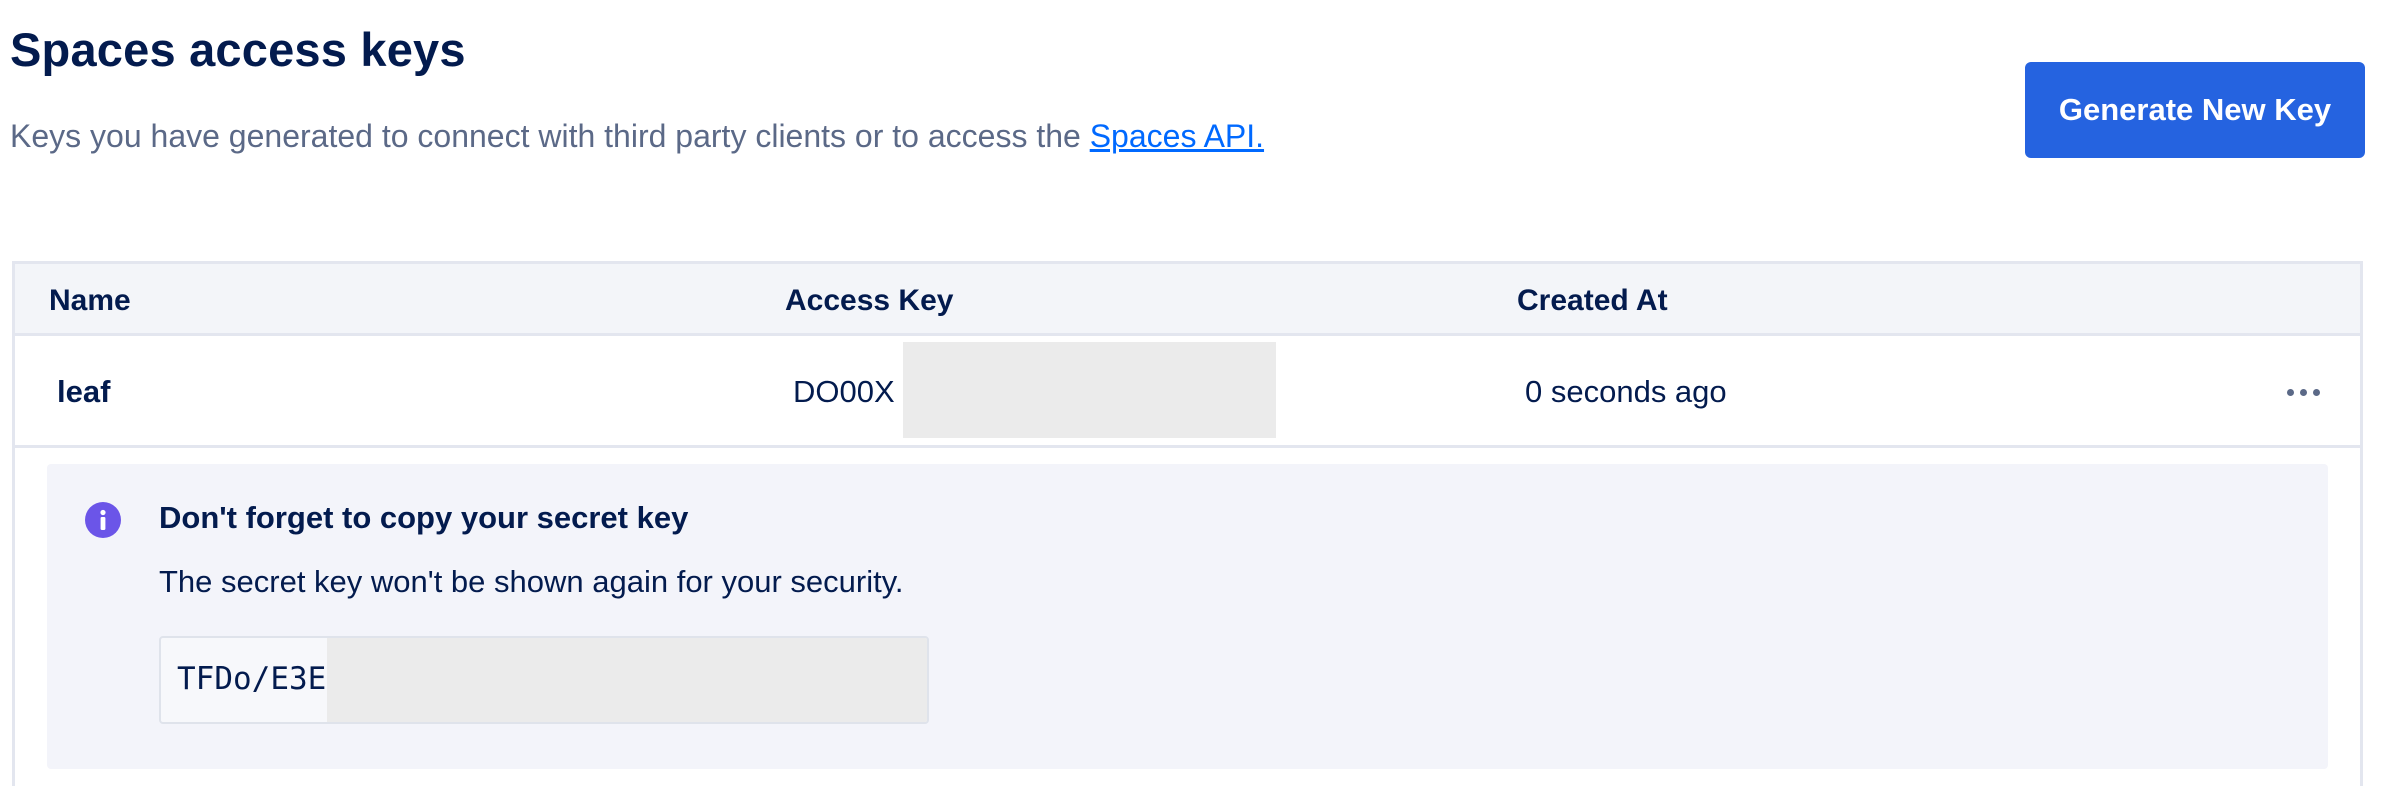 The image size is (2386, 786). I want to click on secret-key-field: TFDo/E3E, so click(544, 680).